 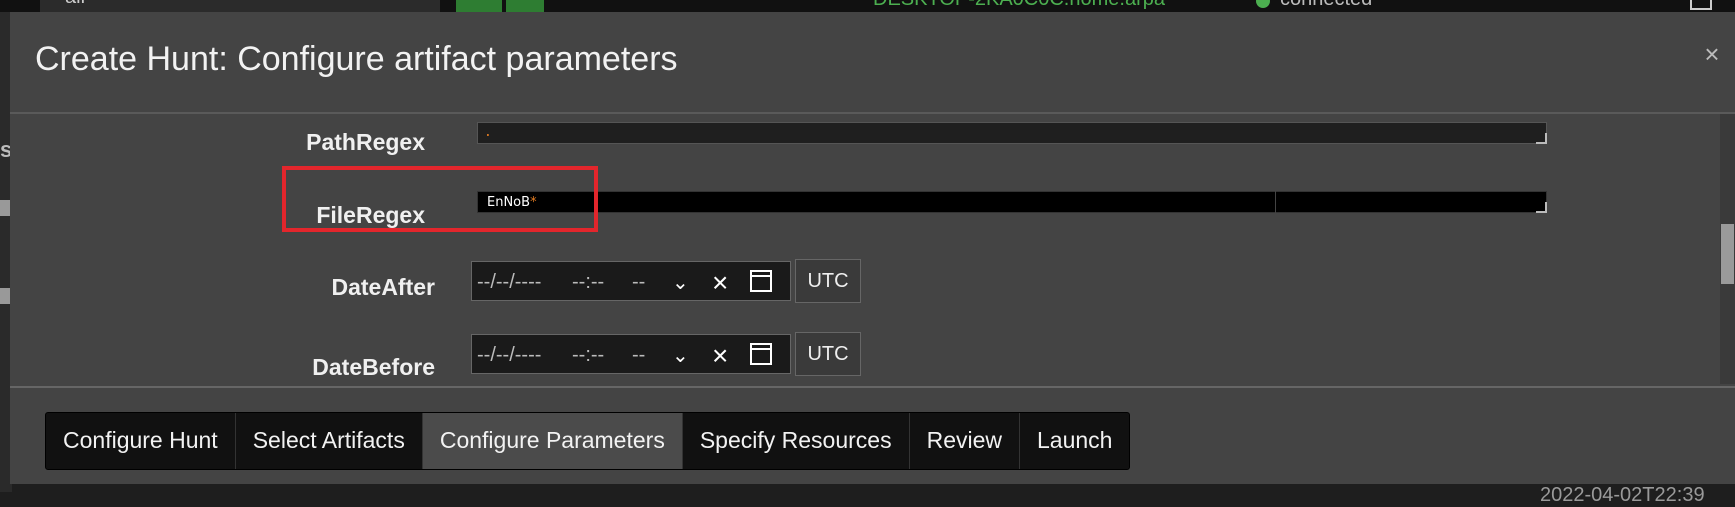 What do you see at coordinates (552, 441) in the screenshot?
I see `step-configure-parameters: Configure Parameters` at bounding box center [552, 441].